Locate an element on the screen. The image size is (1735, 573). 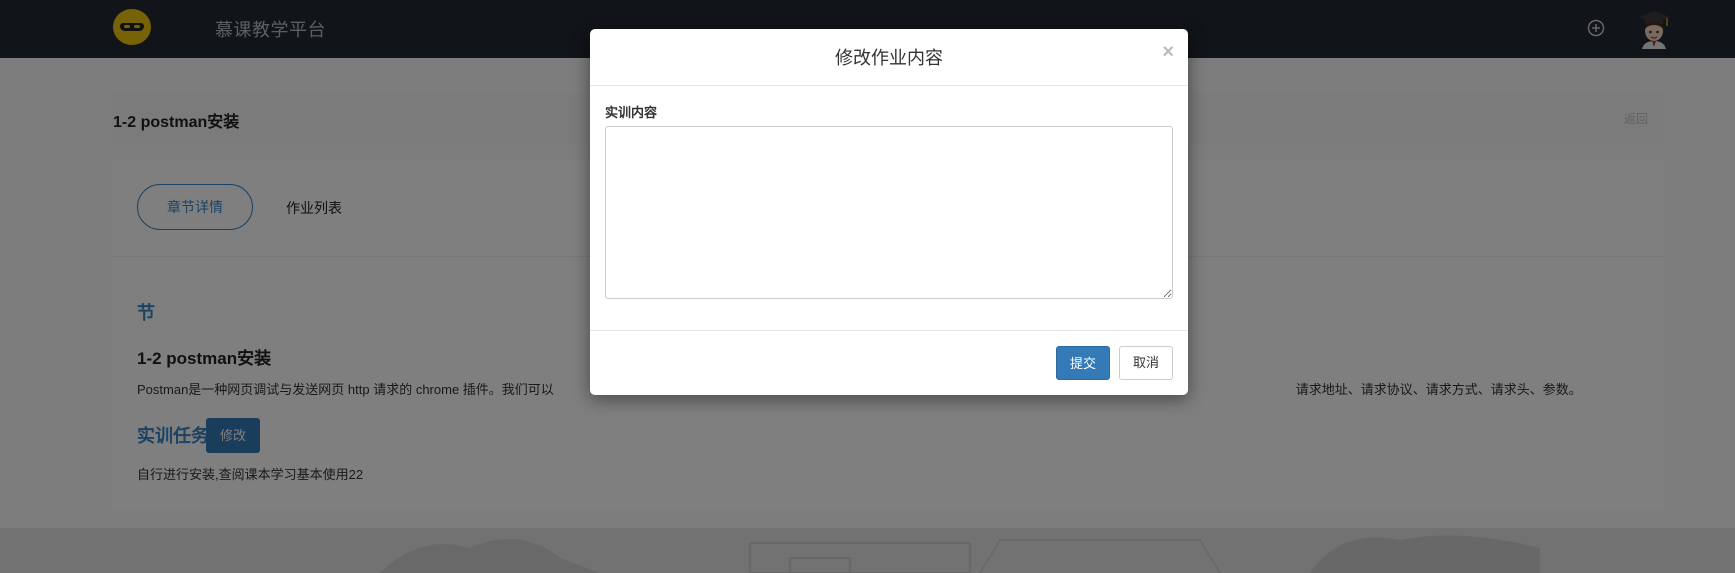
submit-button: 提交 is located at coordinates (1083, 363).